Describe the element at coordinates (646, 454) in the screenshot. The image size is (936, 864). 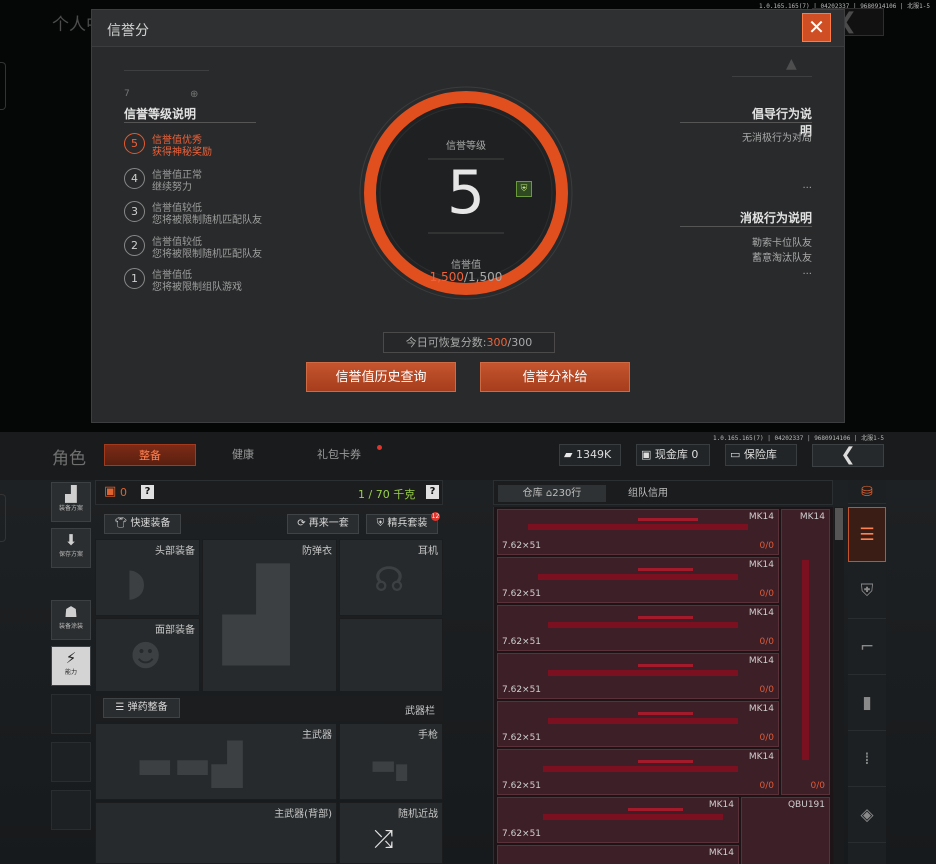
I see `cash-icon: ▣` at that location.